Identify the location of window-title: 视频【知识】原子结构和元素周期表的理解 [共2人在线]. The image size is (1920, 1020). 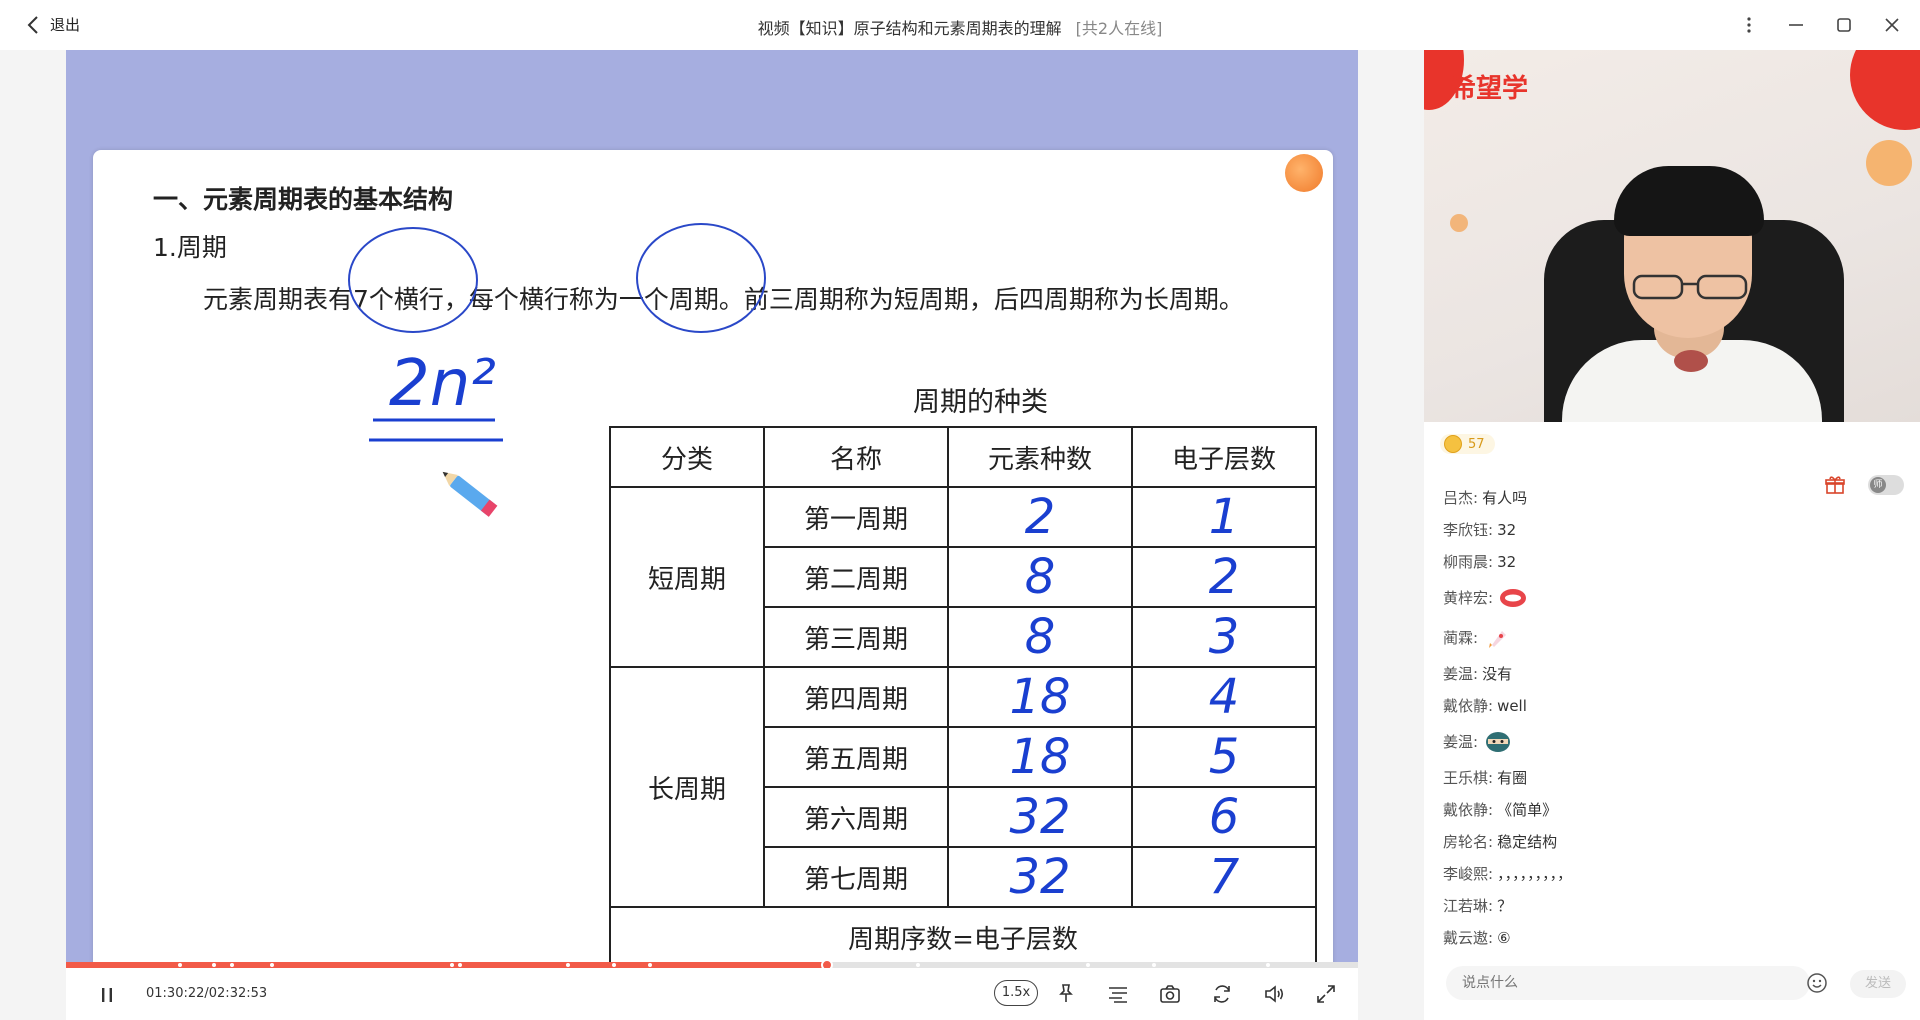
(960, 27).